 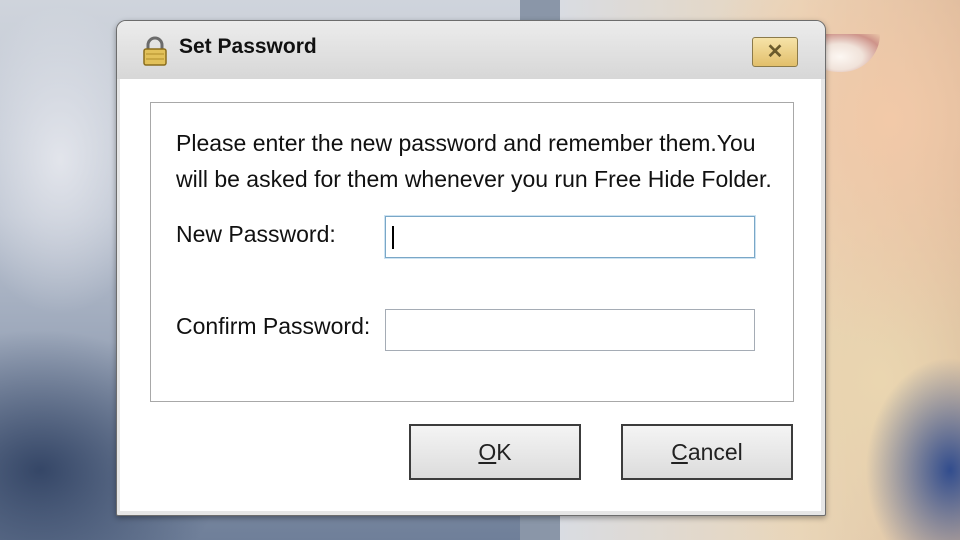 I want to click on confirm-password-label: Confirm Password:, so click(x=273, y=326).